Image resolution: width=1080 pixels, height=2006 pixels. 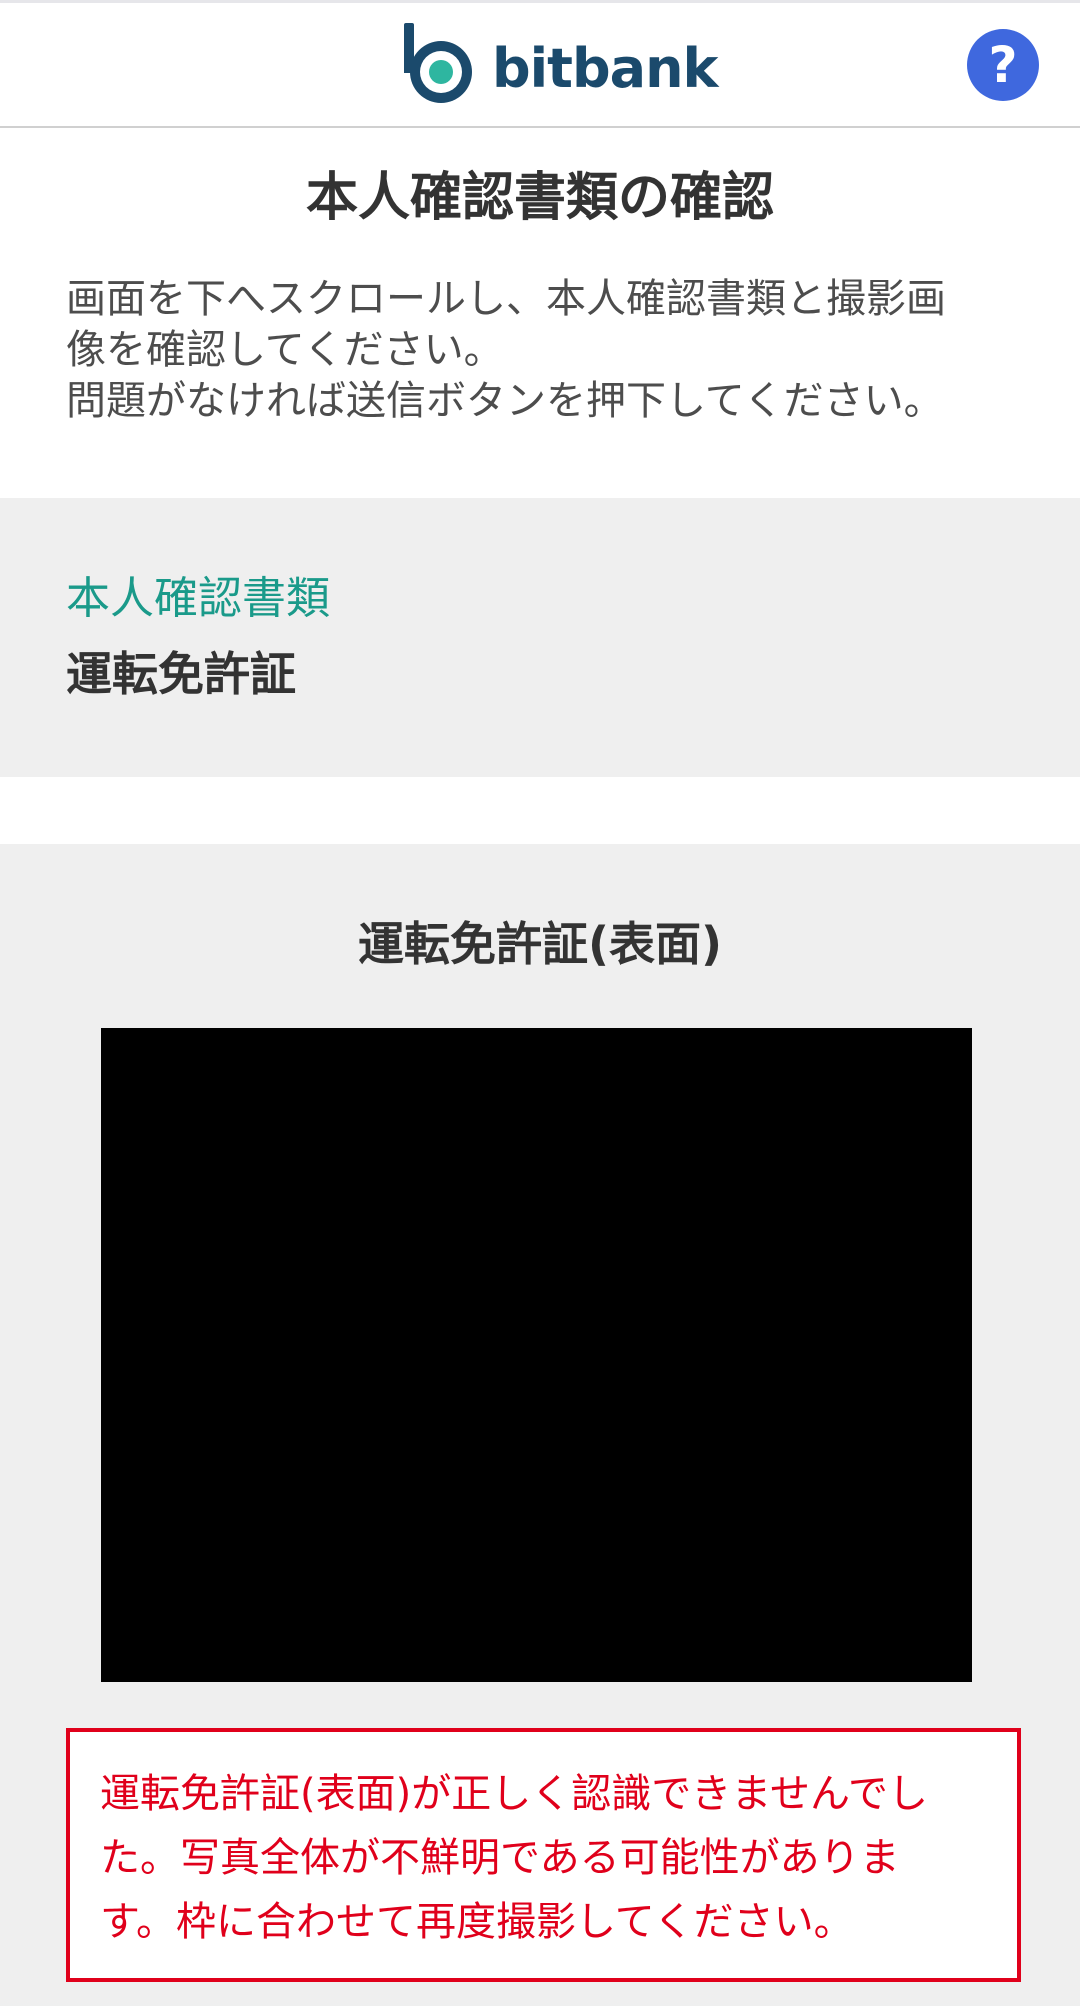 I want to click on bitbank-logo: bitbank, so click(x=559, y=65).